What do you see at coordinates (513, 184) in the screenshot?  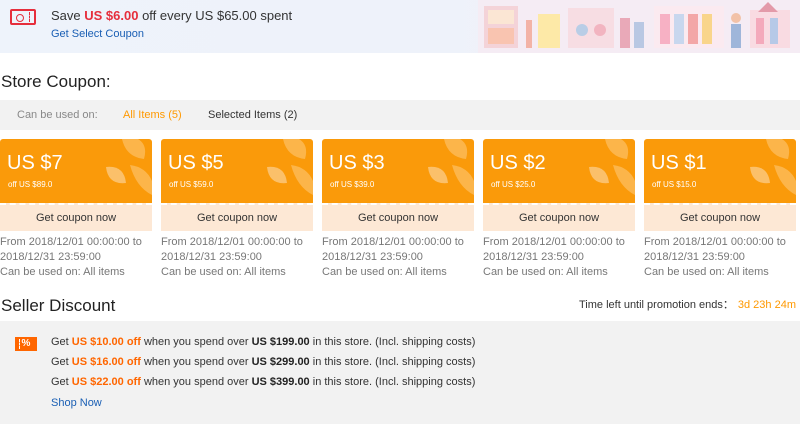 I see `coupon-minimum: off US $25.0` at bounding box center [513, 184].